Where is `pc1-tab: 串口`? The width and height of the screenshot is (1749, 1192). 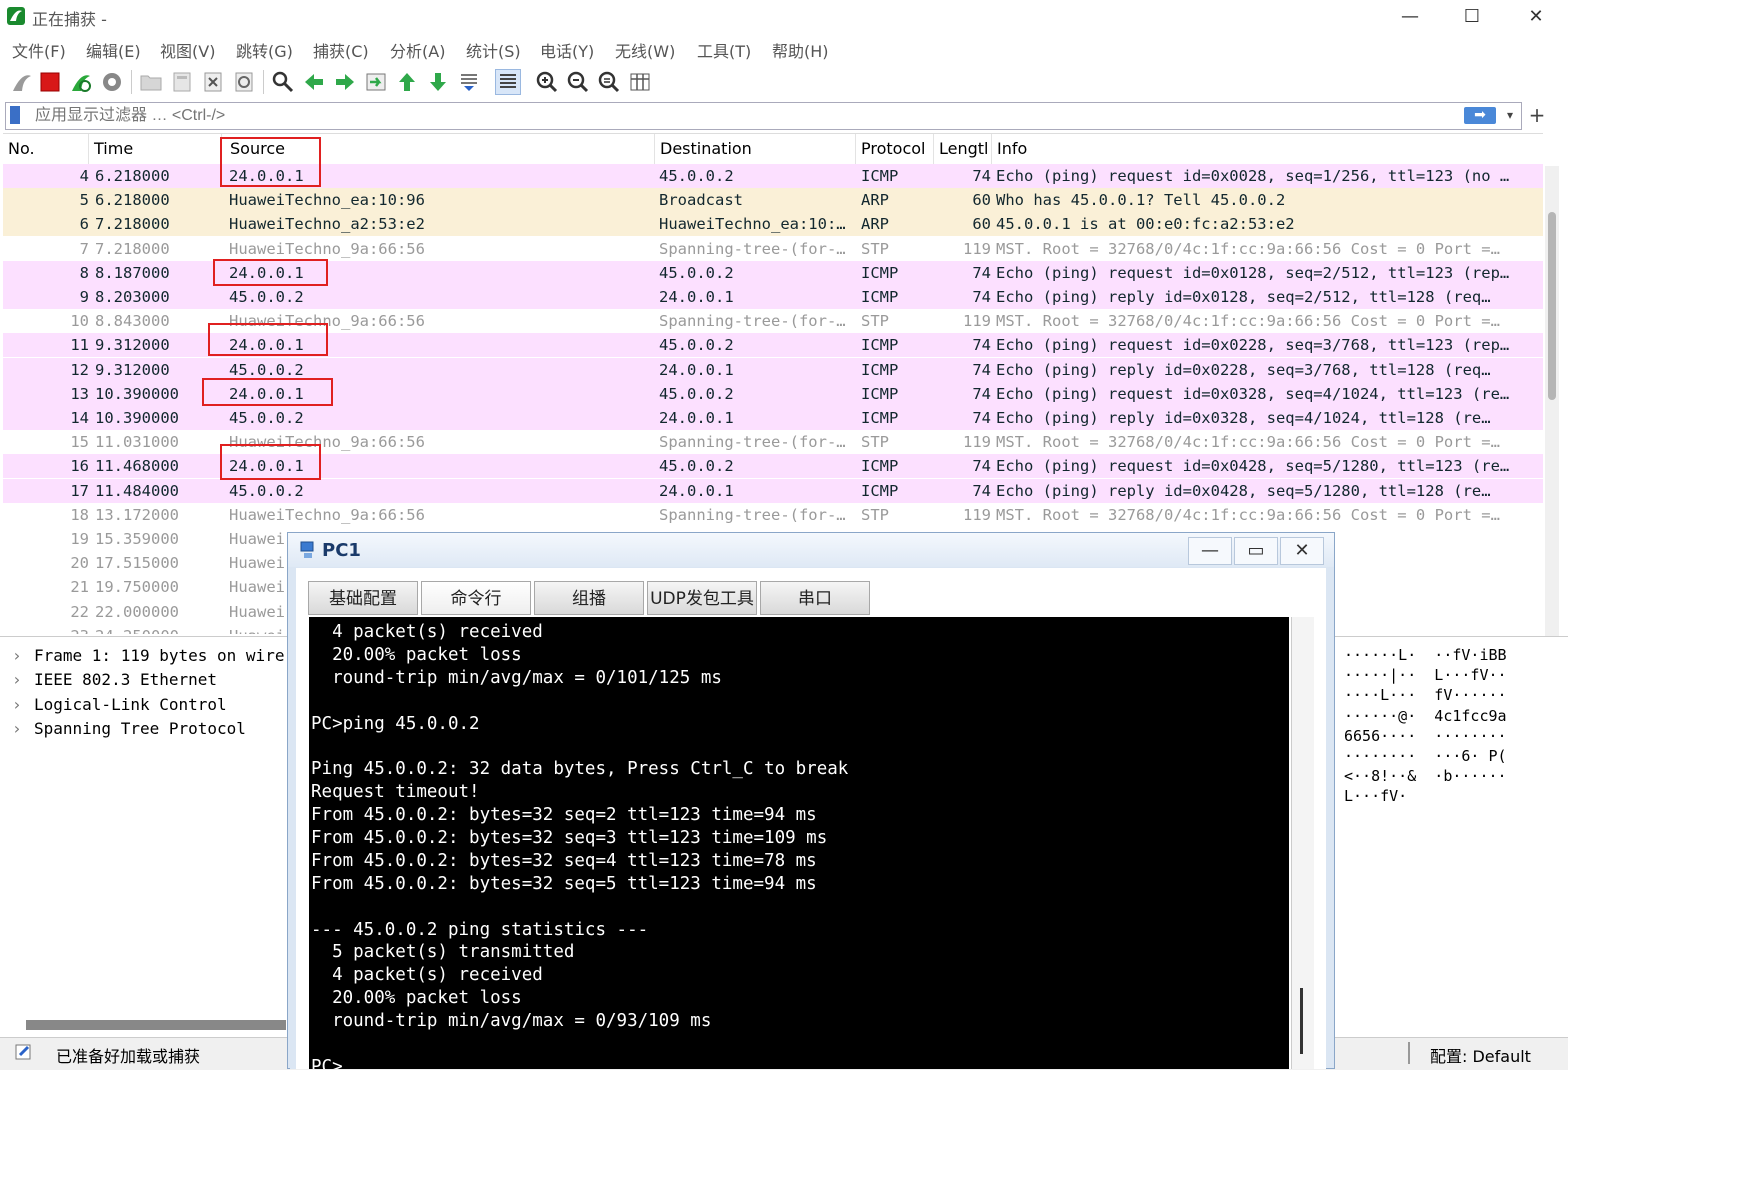 pc1-tab: 串口 is located at coordinates (815, 598).